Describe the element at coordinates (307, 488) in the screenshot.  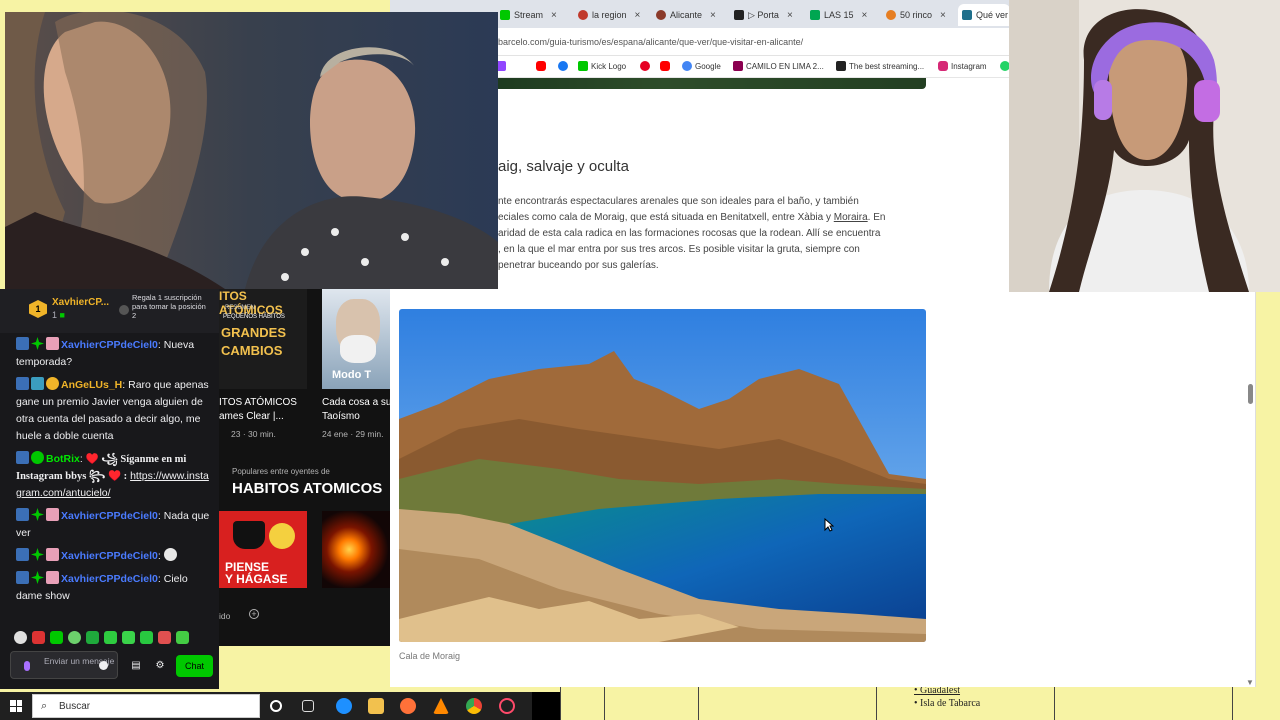
I see `section-heading: HABITOS ATOMICOS` at that location.